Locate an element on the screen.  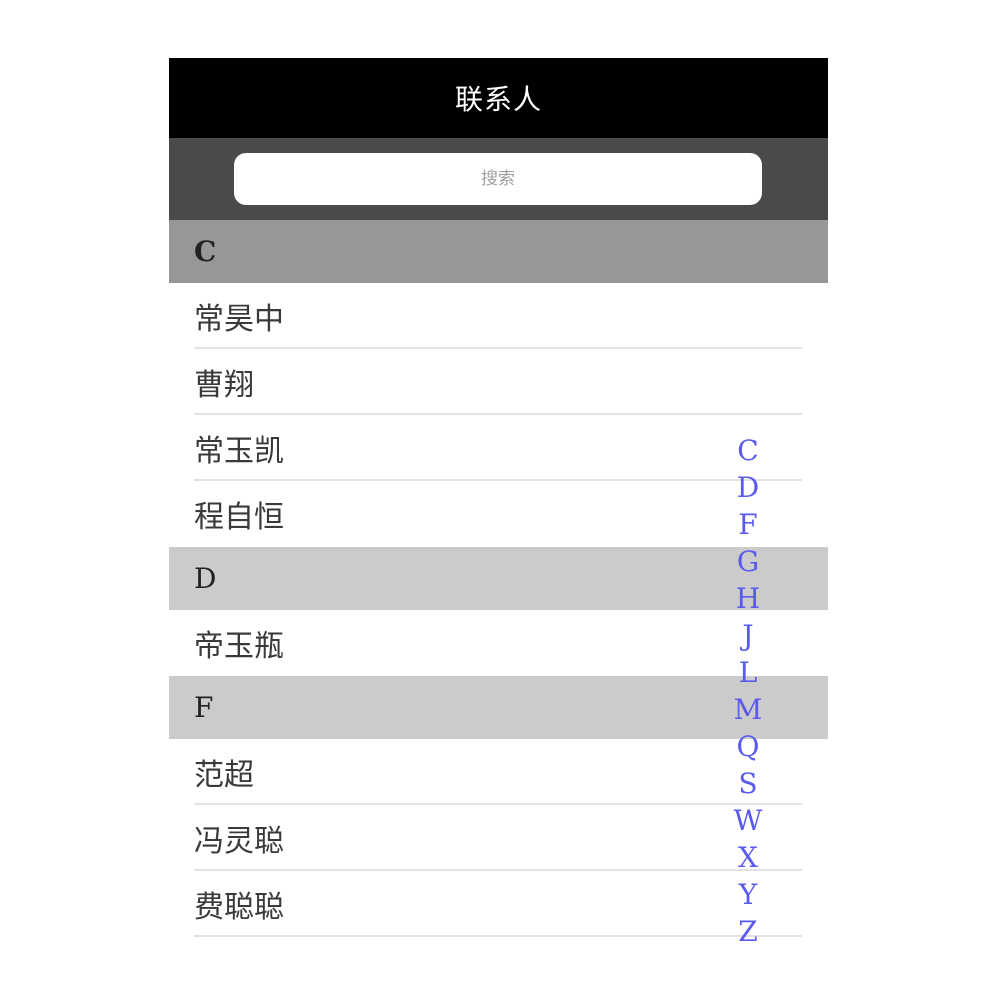
page-title: 联系人 is located at coordinates (498, 99).